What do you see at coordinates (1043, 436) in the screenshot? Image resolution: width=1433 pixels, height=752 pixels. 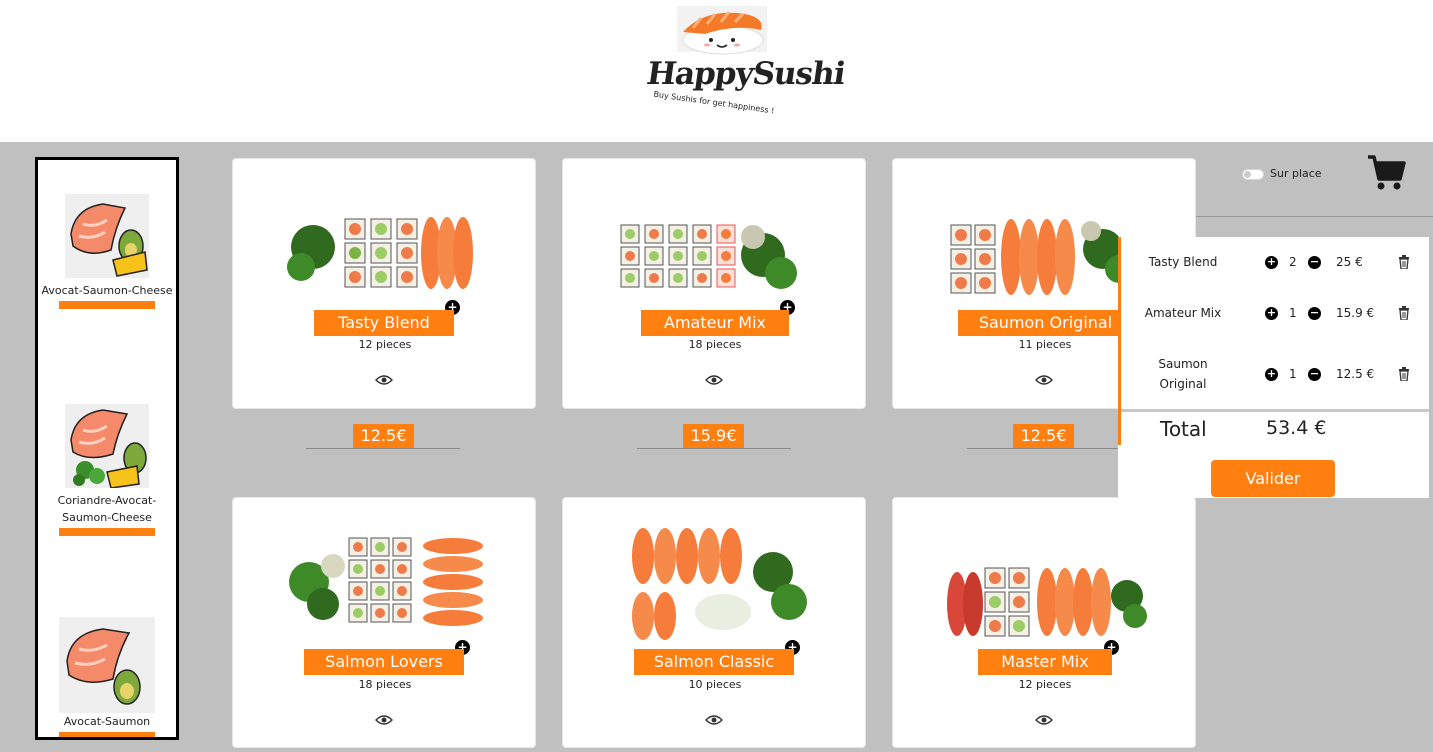 I see `price-tag-saumon-original: 12.5€` at bounding box center [1043, 436].